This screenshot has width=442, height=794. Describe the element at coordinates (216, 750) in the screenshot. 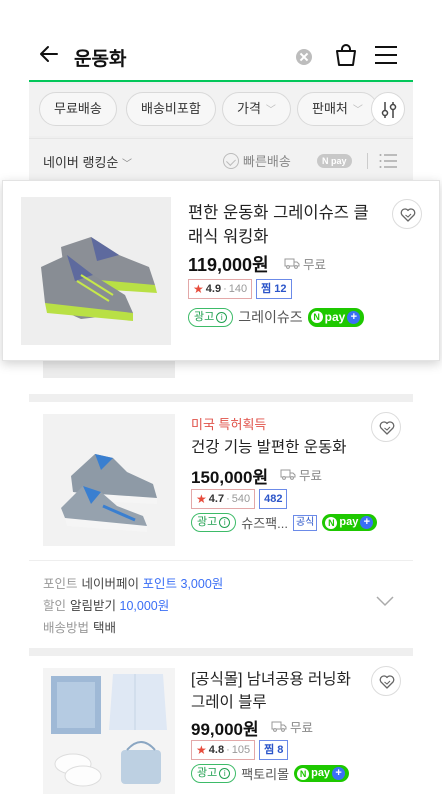

I see `rating-value: 4.8` at that location.